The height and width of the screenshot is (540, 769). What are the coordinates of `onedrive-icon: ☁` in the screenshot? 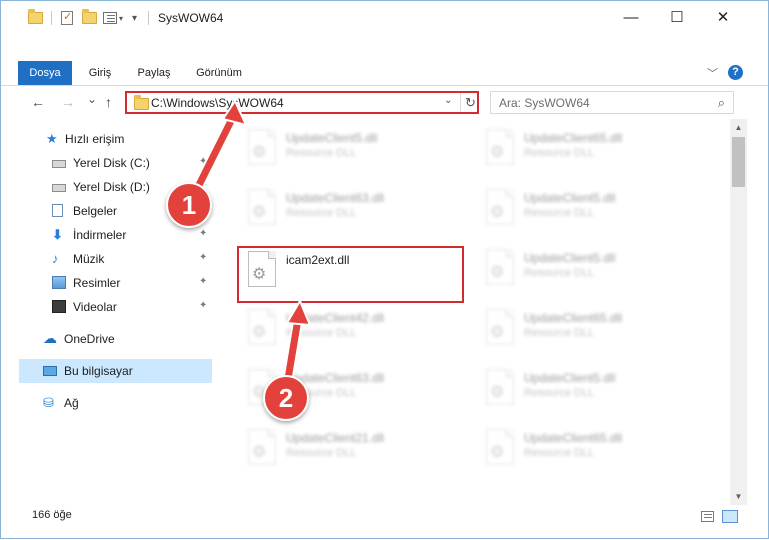 It's located at (50, 338).